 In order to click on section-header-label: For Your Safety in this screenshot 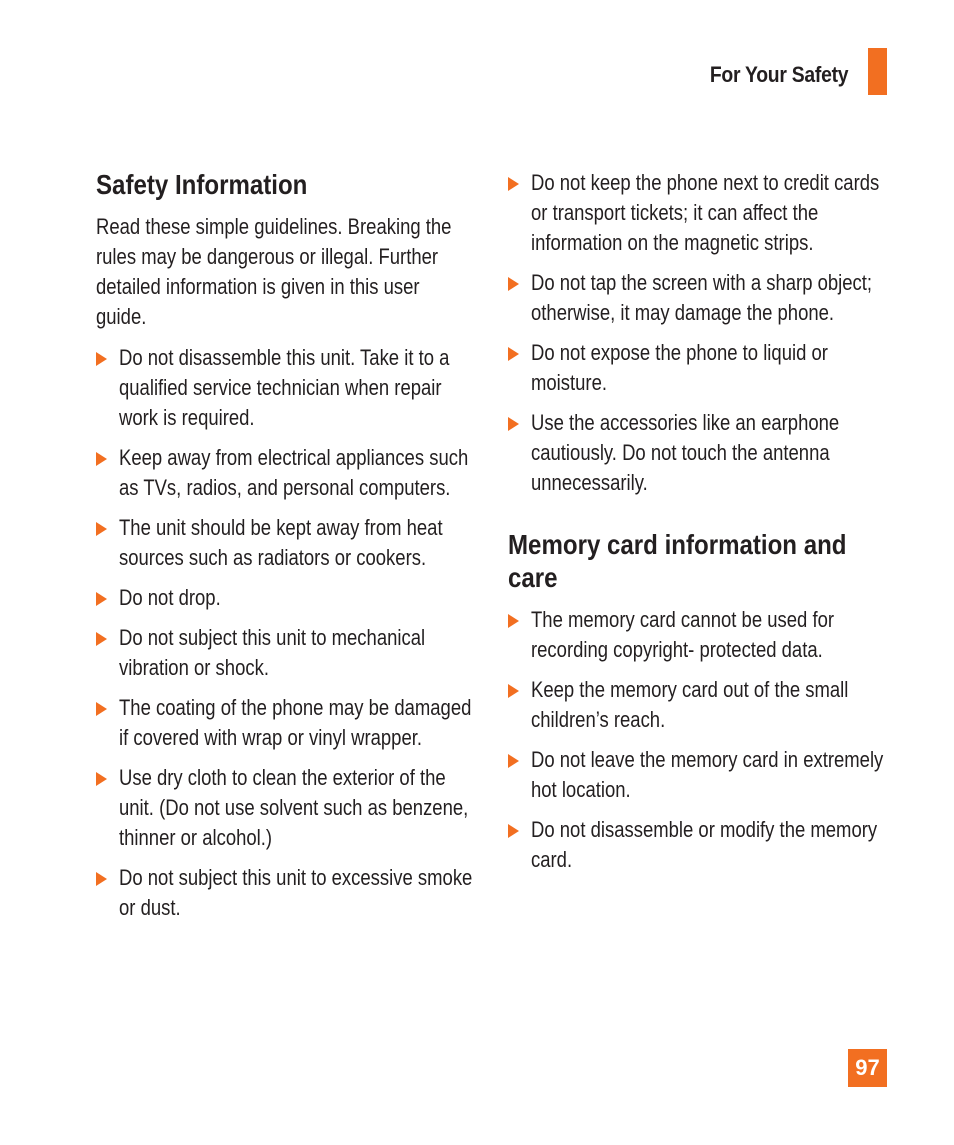, I will do `click(779, 74)`.